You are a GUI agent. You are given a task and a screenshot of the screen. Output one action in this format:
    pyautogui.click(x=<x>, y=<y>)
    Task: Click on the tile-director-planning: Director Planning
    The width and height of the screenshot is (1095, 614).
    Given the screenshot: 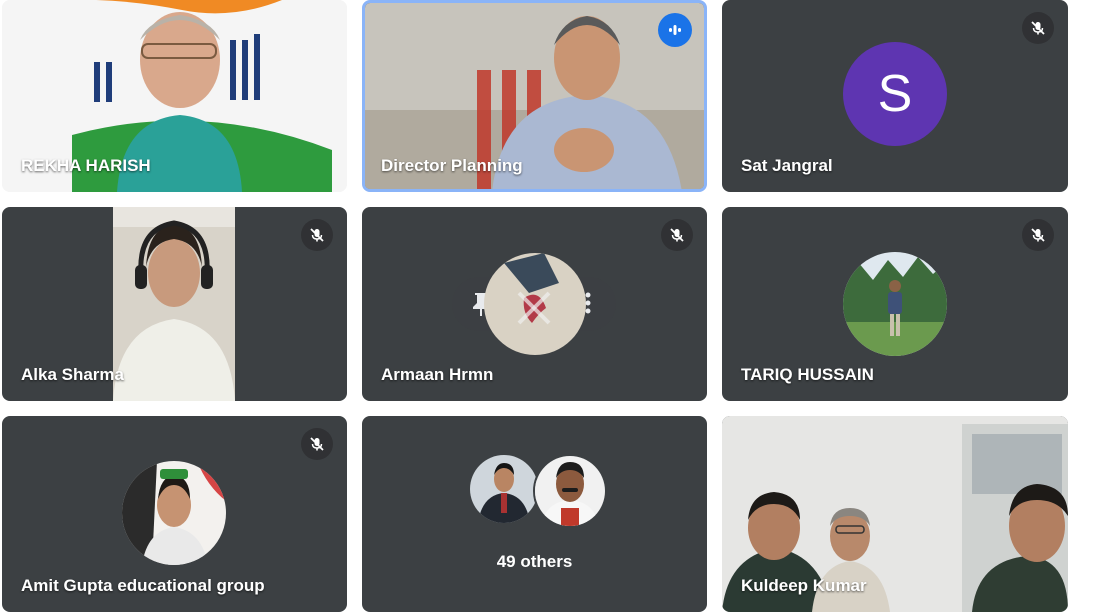 What is the action you would take?
    pyautogui.click(x=534, y=96)
    